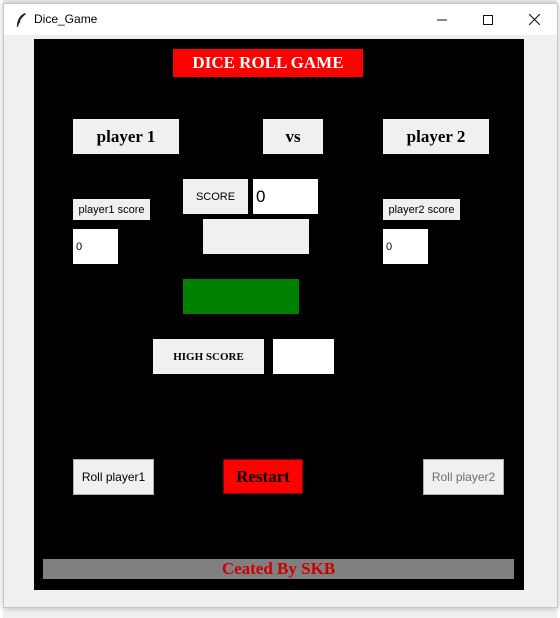 The image size is (560, 618). Describe the element at coordinates (263, 476) in the screenshot. I see `restart-button: Restart` at that location.